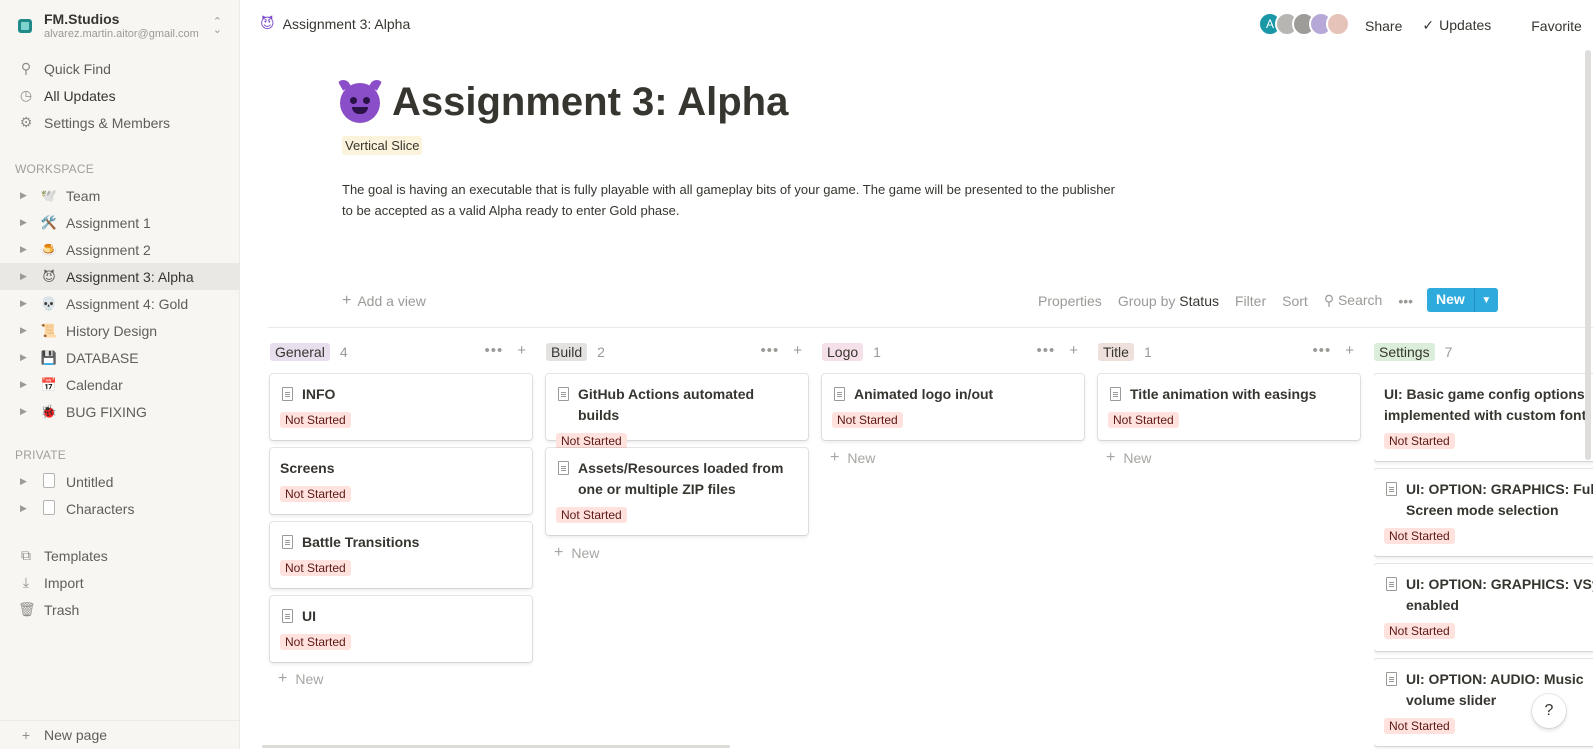 The height and width of the screenshot is (749, 1593). What do you see at coordinates (49, 411) in the screenshot?
I see `page-emoji: 🐞` at bounding box center [49, 411].